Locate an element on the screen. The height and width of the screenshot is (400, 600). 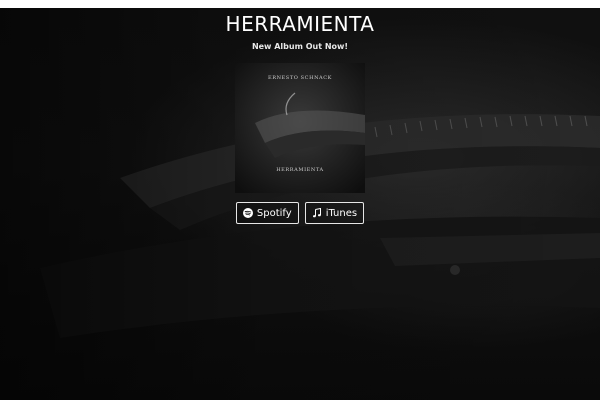
itunes-label: iTunes is located at coordinates (341, 213).